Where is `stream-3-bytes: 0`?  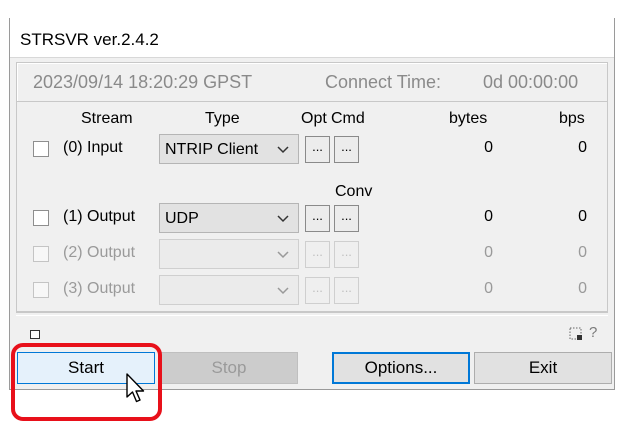
stream-3-bytes: 0 is located at coordinates (488, 288).